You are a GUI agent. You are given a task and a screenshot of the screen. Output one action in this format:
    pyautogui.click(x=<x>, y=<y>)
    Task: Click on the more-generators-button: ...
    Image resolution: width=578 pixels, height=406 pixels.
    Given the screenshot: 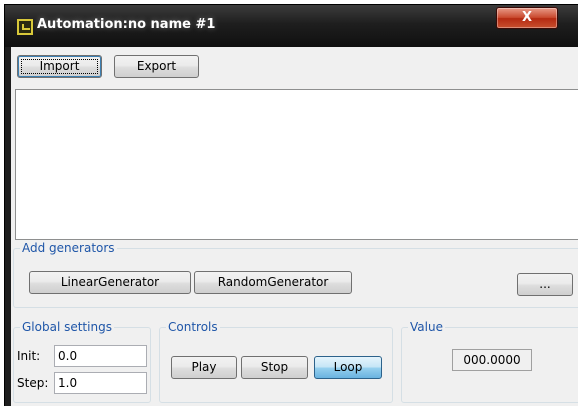 What is the action you would take?
    pyautogui.click(x=545, y=284)
    